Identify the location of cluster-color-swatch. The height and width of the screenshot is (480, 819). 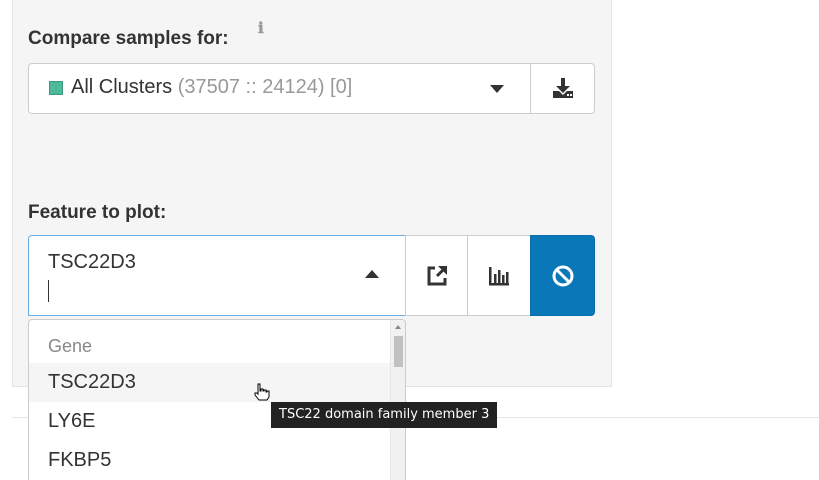
(56, 88).